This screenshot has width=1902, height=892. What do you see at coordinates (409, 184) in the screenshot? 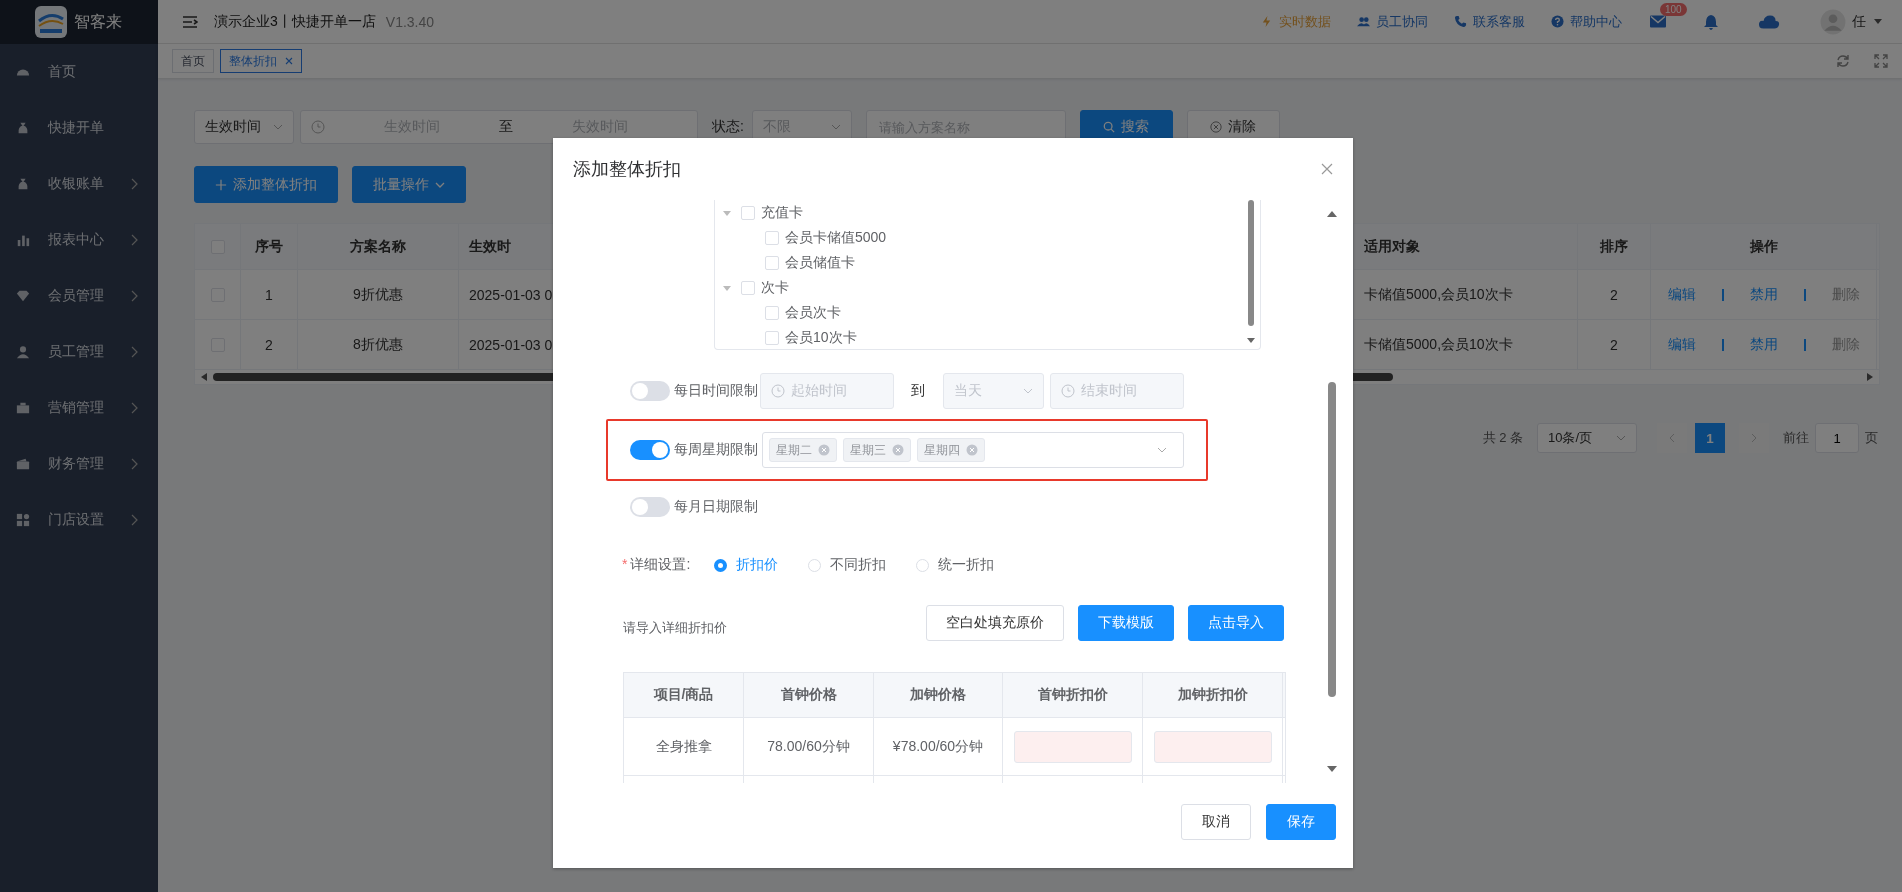
I see `batch-button: 批量操作` at bounding box center [409, 184].